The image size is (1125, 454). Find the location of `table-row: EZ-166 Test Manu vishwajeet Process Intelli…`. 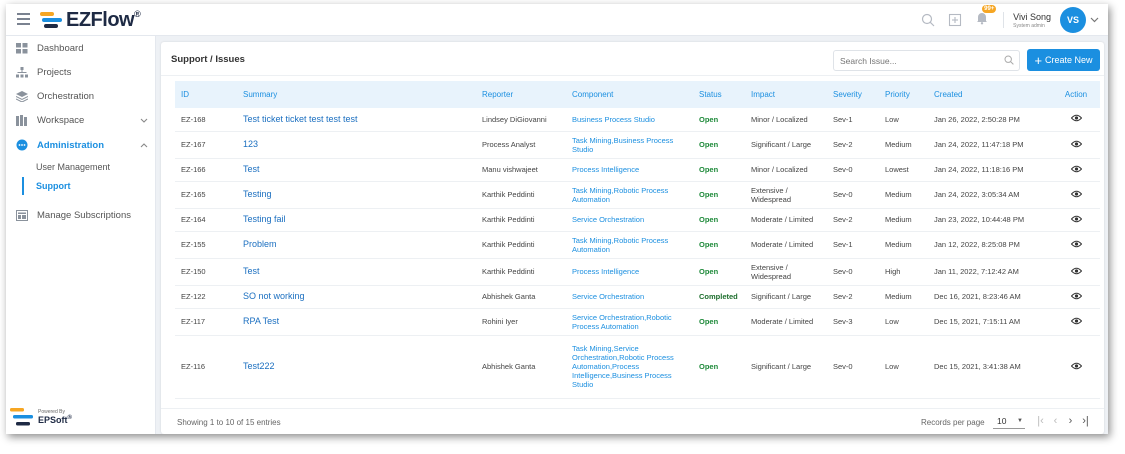

table-row: EZ-166 Test Manu vishwajeet Process Intelli… is located at coordinates (637, 170).